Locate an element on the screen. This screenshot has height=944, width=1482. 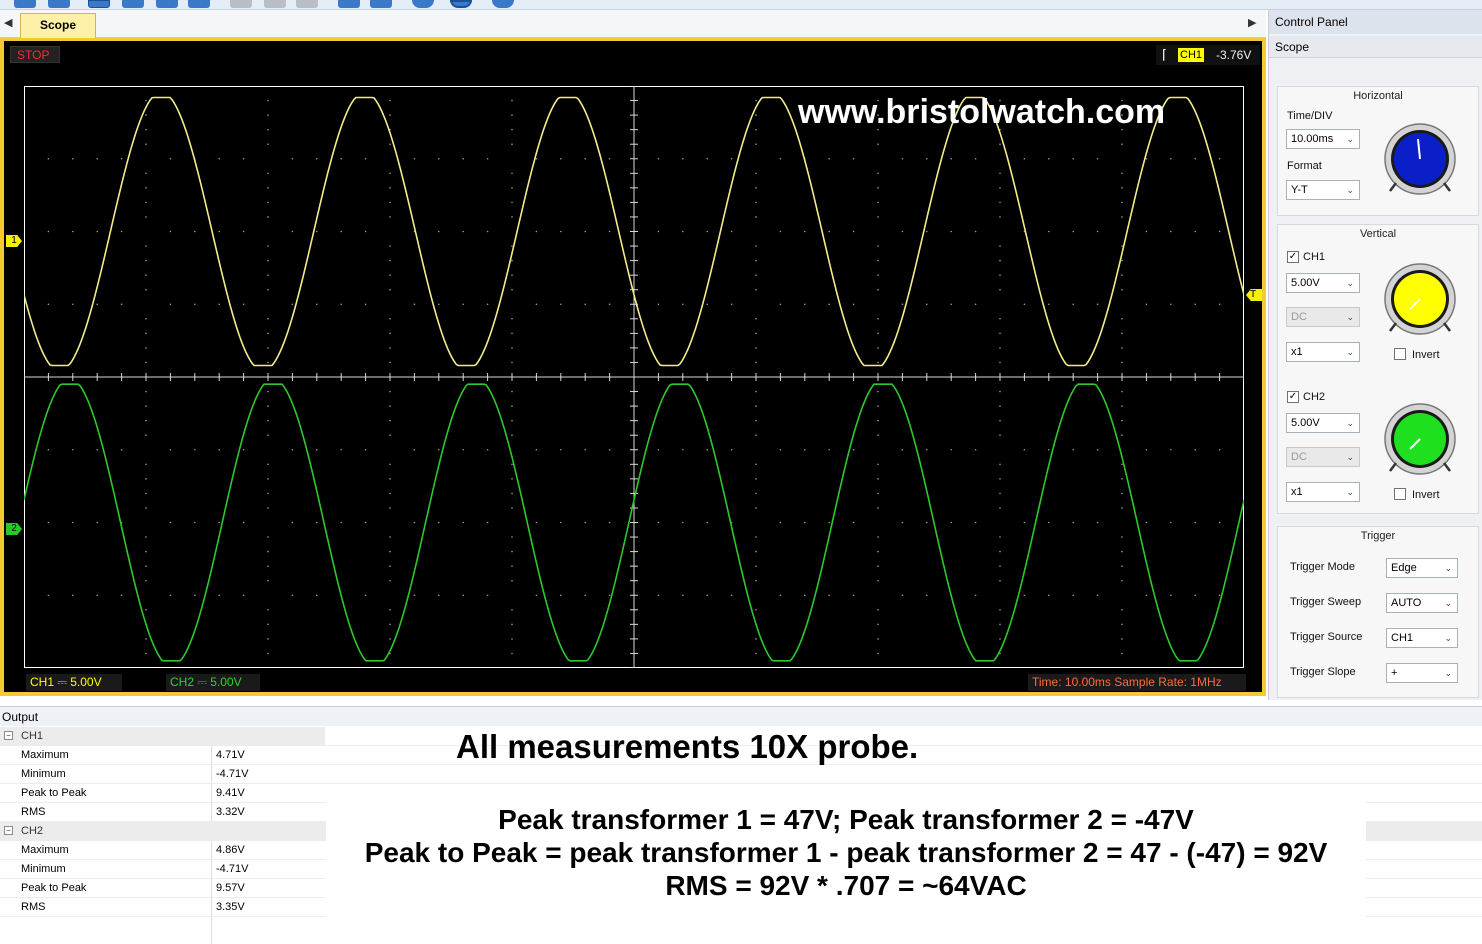
ch1-invert-checkbox is located at coordinates (1400, 354).